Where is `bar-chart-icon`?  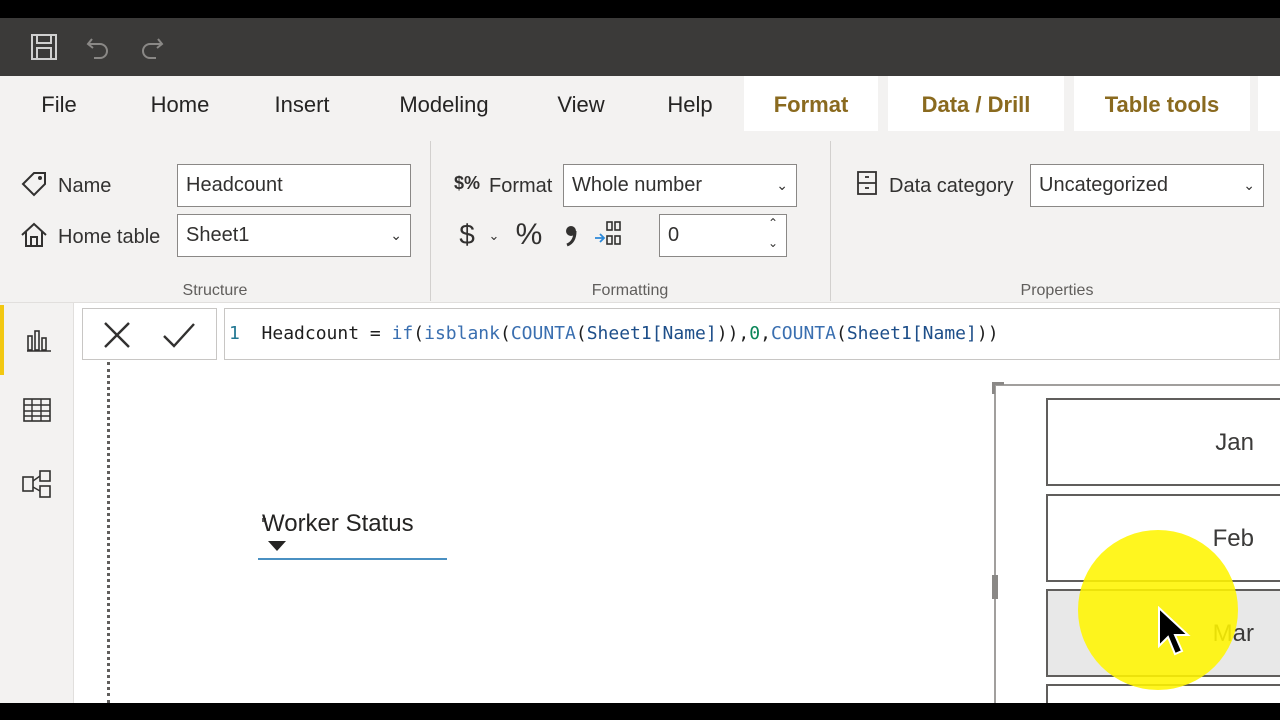
bar-chart-icon is located at coordinates (39, 341).